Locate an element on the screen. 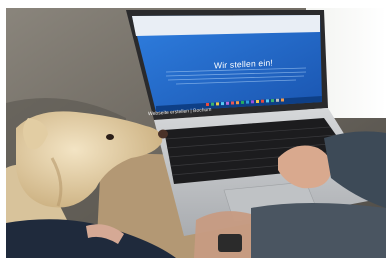 The width and height of the screenshot is (390, 262). left-sleeve is located at coordinates (318, 230).